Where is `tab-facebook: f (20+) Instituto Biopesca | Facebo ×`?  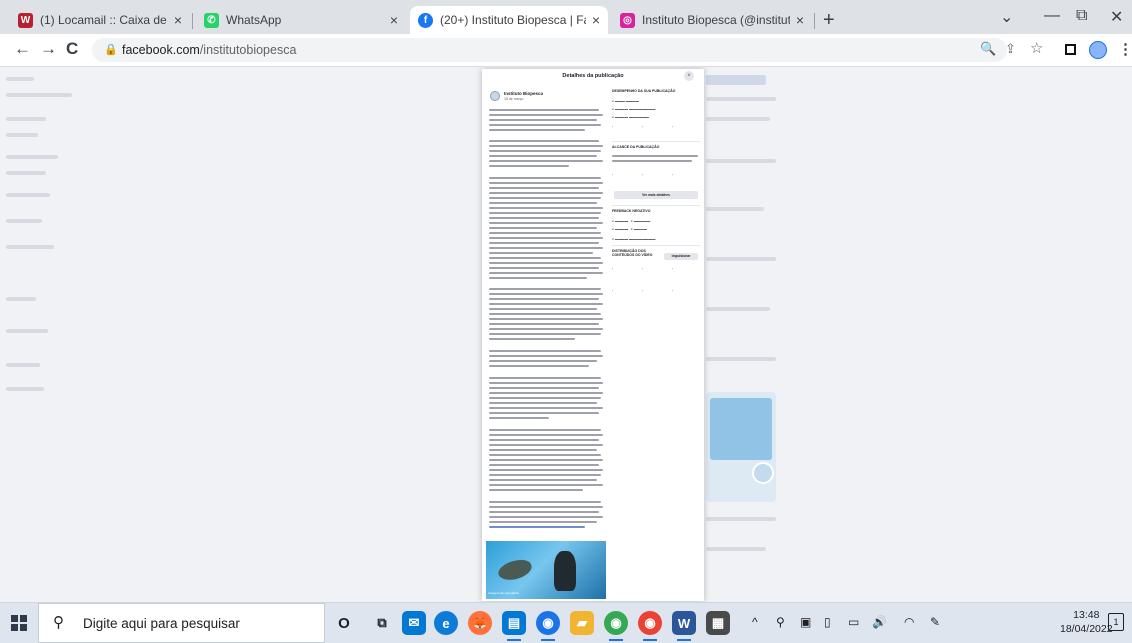 tab-facebook: f (20+) Instituto Biopesca | Facebo × is located at coordinates (509, 20).